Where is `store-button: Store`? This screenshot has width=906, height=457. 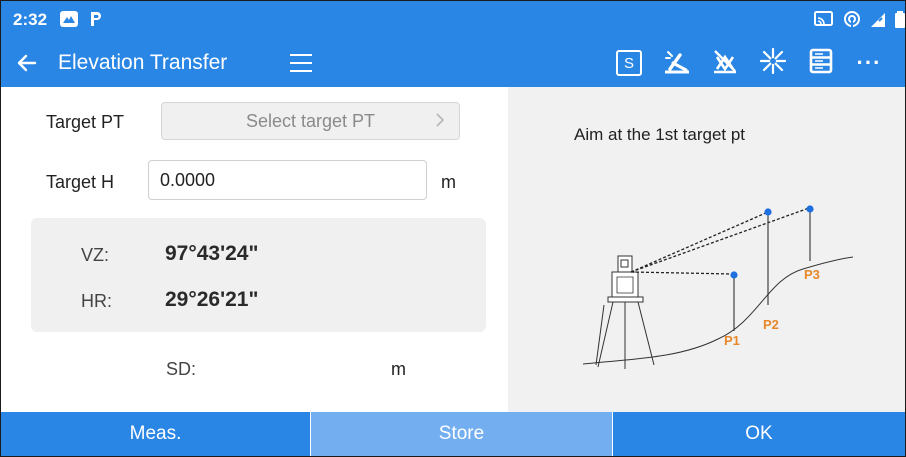
store-button: Store is located at coordinates (461, 434).